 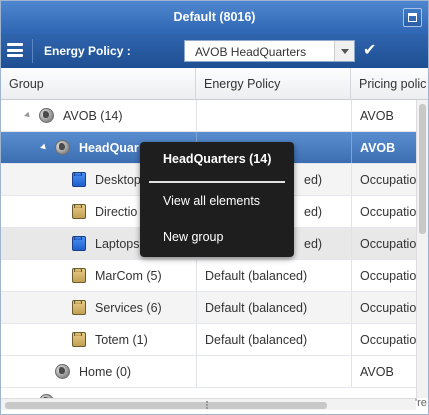 I want to click on menu-item-new-group: New group, so click(x=193, y=237).